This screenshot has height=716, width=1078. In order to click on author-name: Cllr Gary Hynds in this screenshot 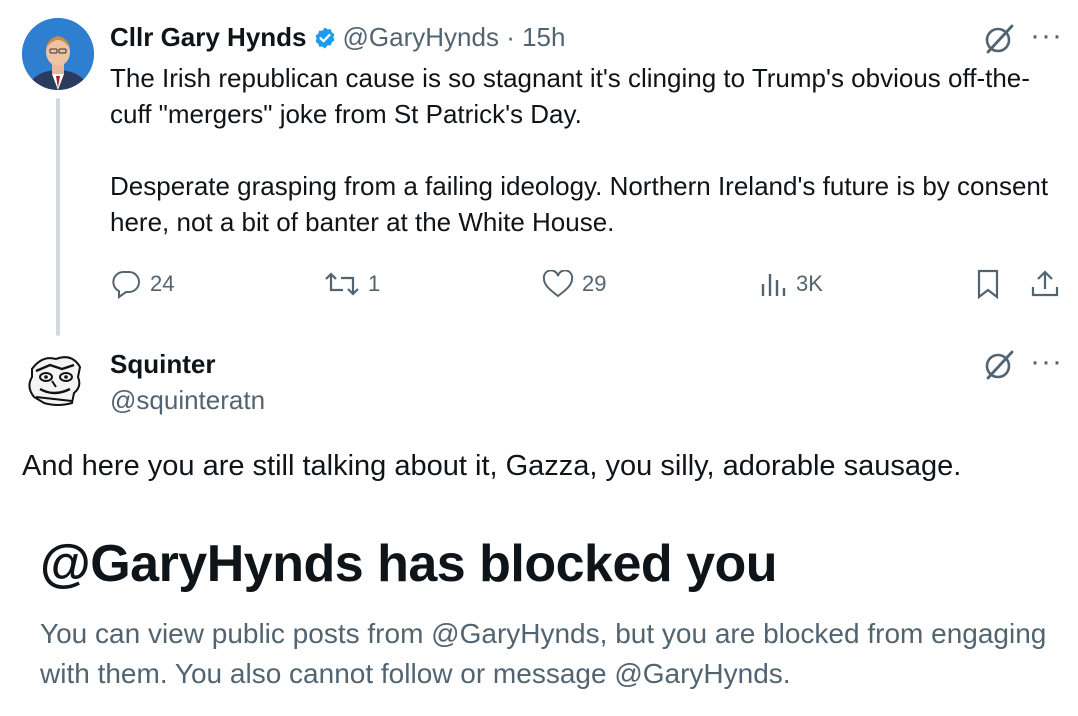, I will do `click(208, 37)`.